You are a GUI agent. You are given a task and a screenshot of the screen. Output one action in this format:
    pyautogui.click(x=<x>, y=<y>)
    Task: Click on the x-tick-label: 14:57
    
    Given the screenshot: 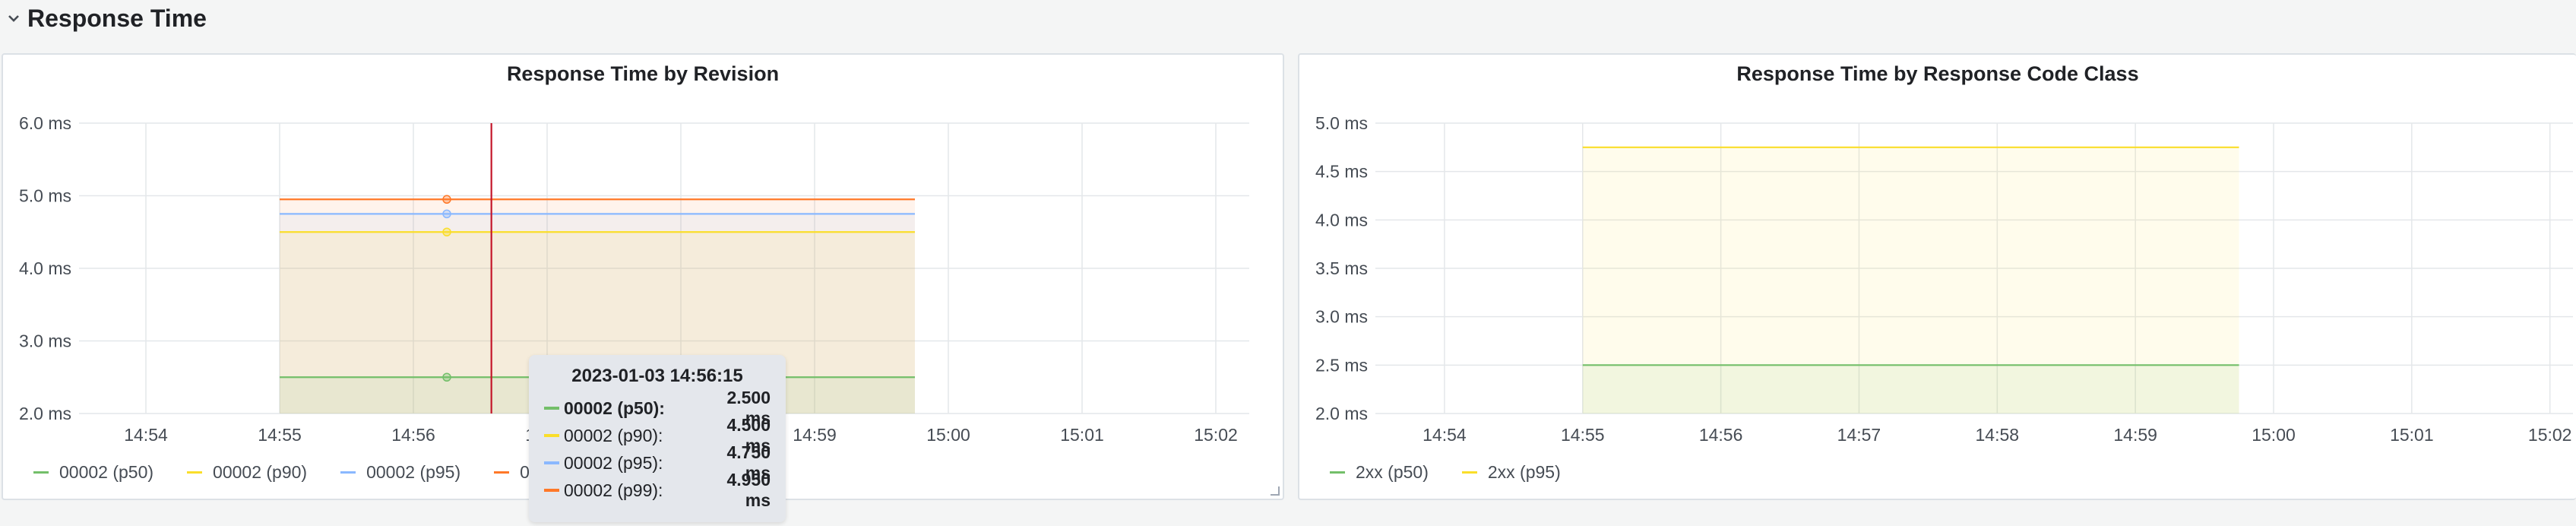 What is the action you would take?
    pyautogui.click(x=1859, y=435)
    